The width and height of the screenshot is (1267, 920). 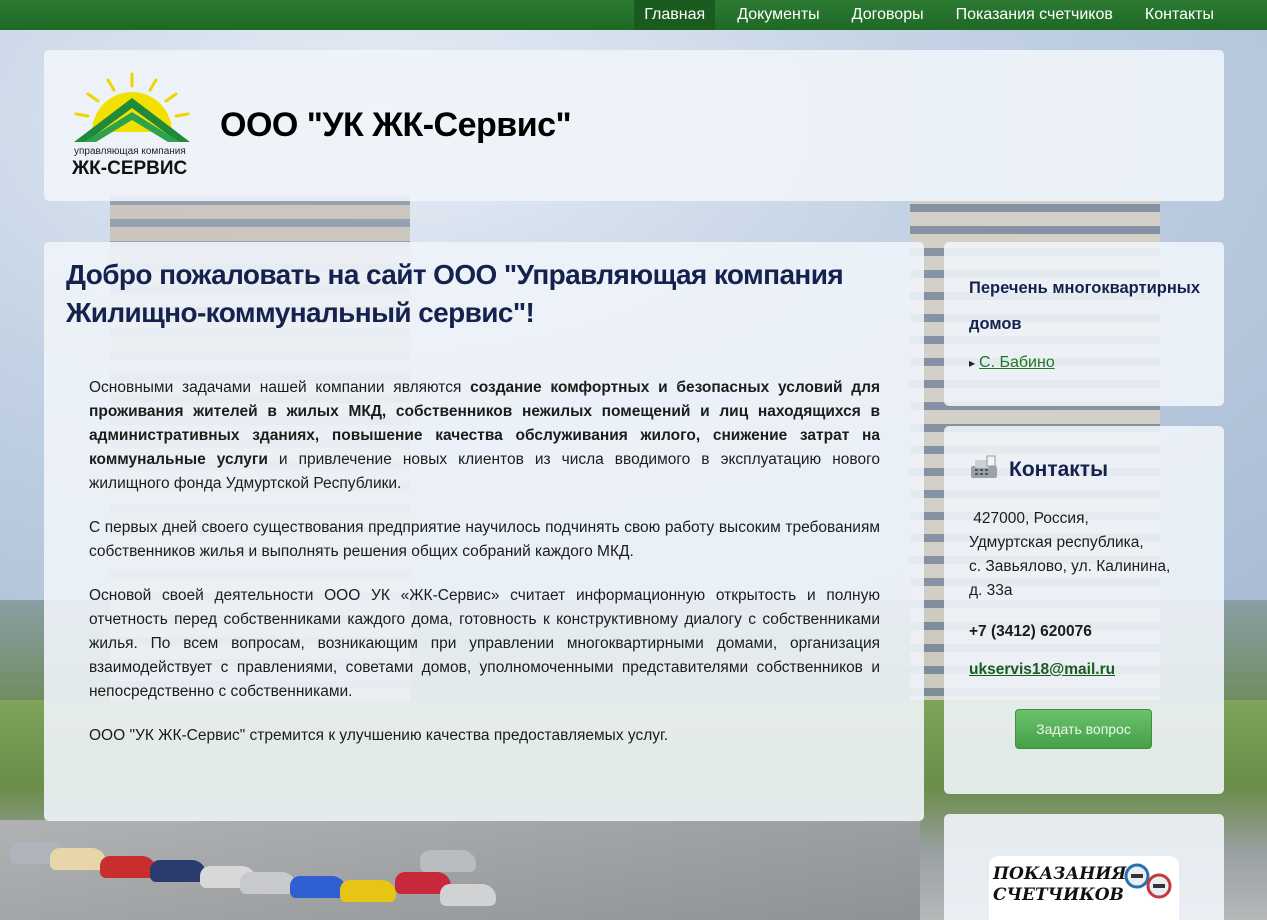 What do you see at coordinates (1056, 542) in the screenshot?
I see `address-line: Удмуртская республика,` at bounding box center [1056, 542].